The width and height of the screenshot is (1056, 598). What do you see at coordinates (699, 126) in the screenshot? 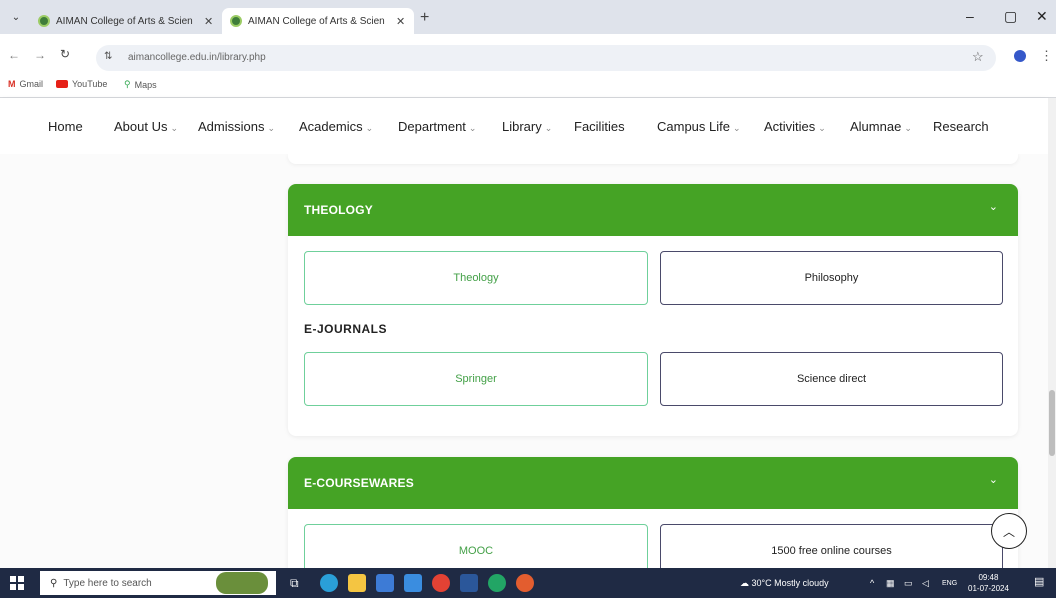
I see `nav-campus-life: Campus Life ⌄` at bounding box center [699, 126].